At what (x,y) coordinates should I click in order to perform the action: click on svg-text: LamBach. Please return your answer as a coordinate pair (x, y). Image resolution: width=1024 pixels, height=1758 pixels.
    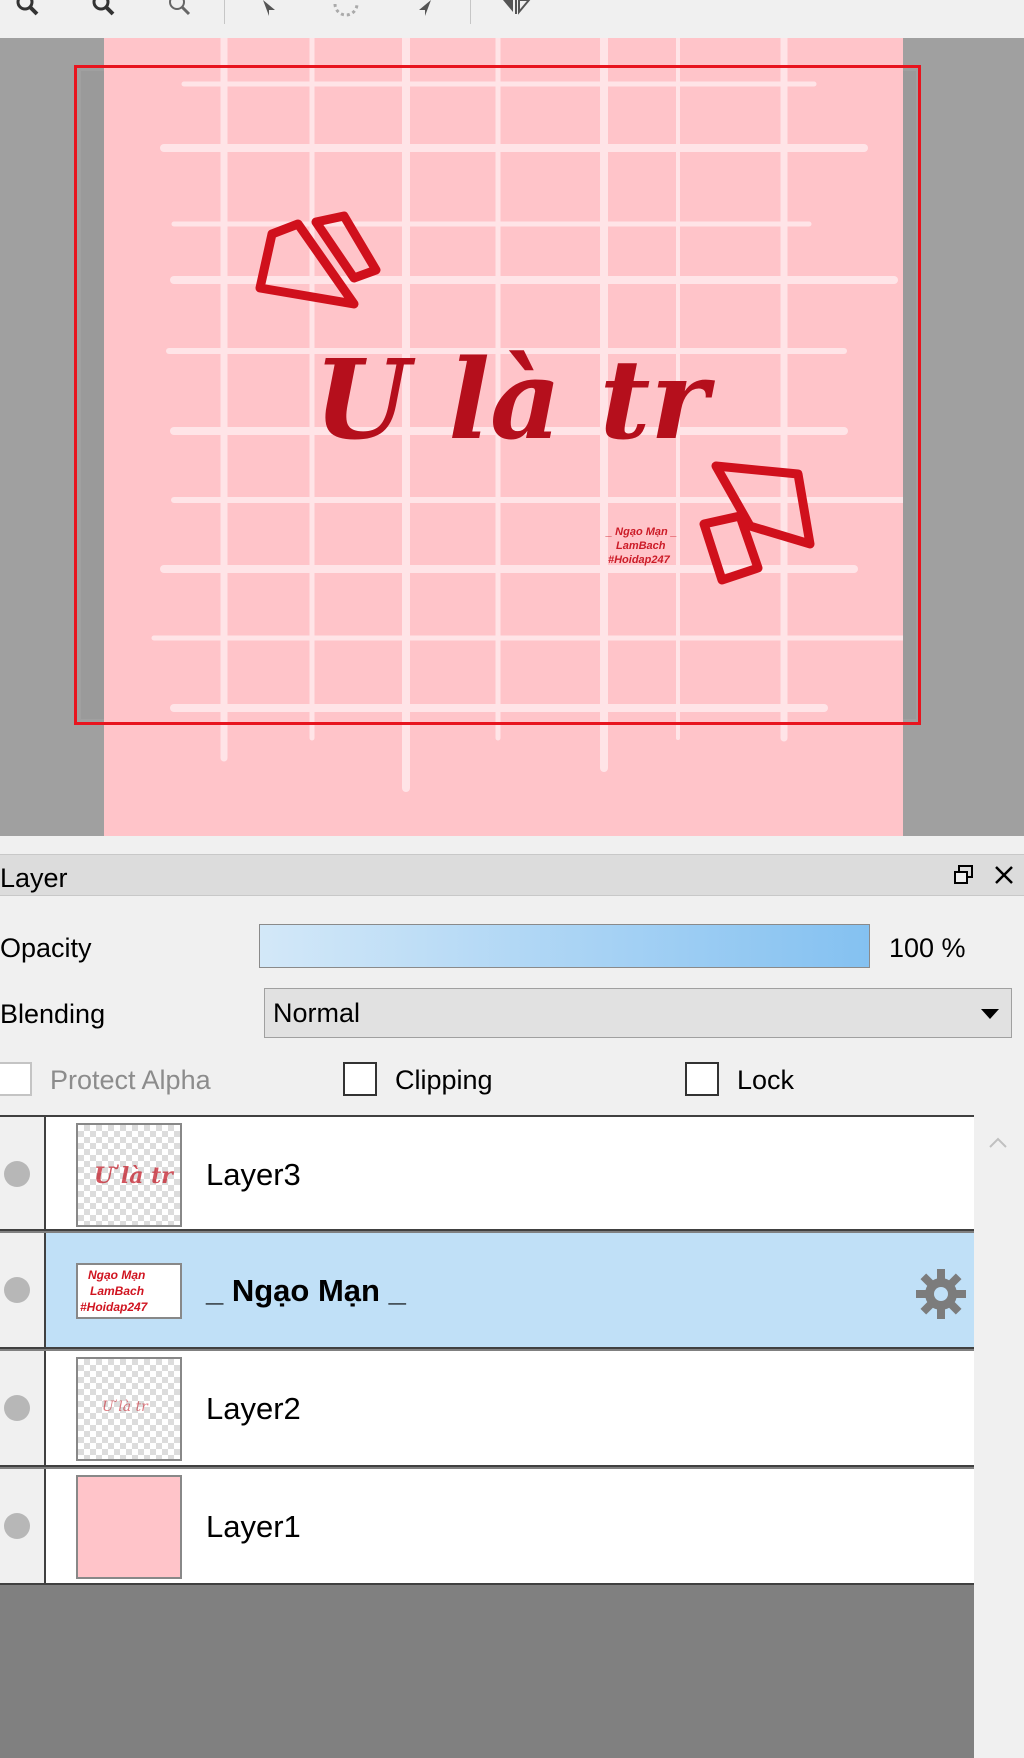
    Looking at the image, I should click on (117, 1291).